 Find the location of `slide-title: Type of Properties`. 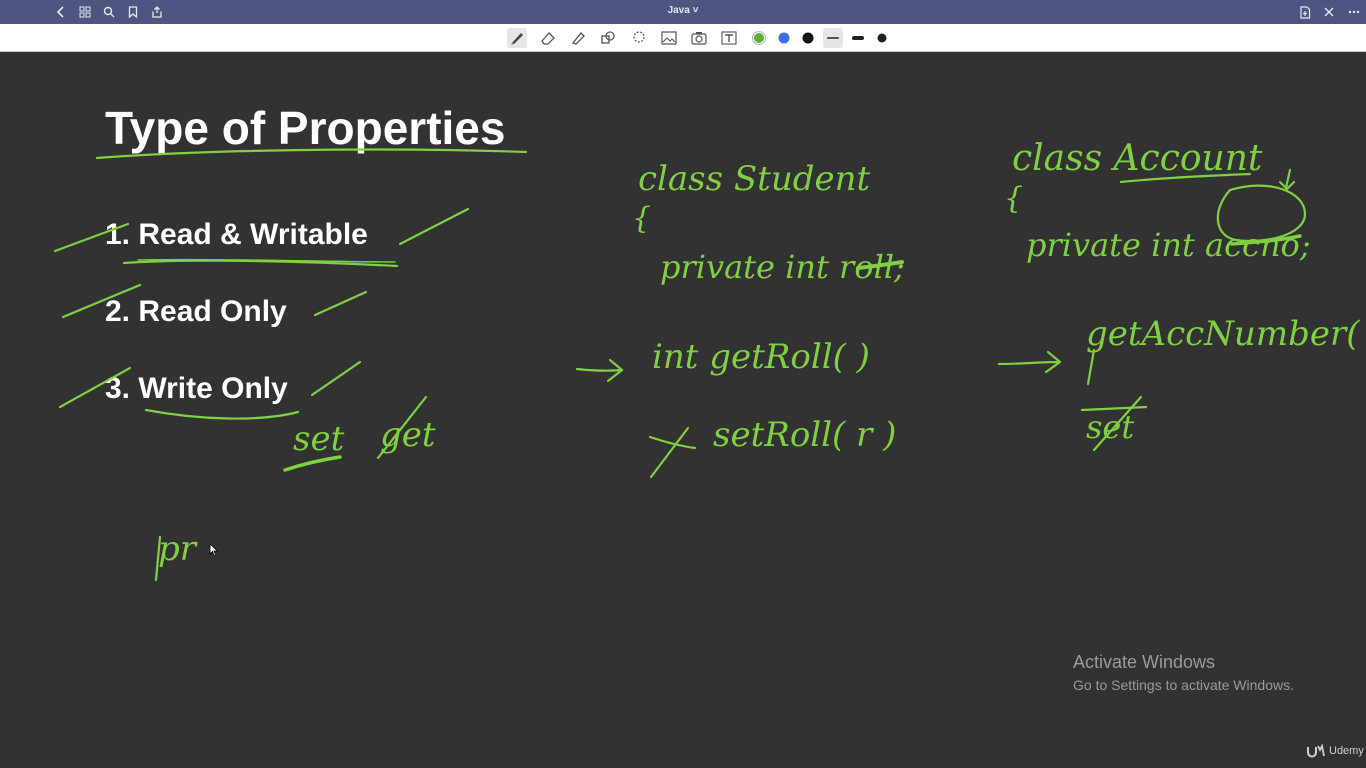

slide-title: Type of Properties is located at coordinates (305, 128).